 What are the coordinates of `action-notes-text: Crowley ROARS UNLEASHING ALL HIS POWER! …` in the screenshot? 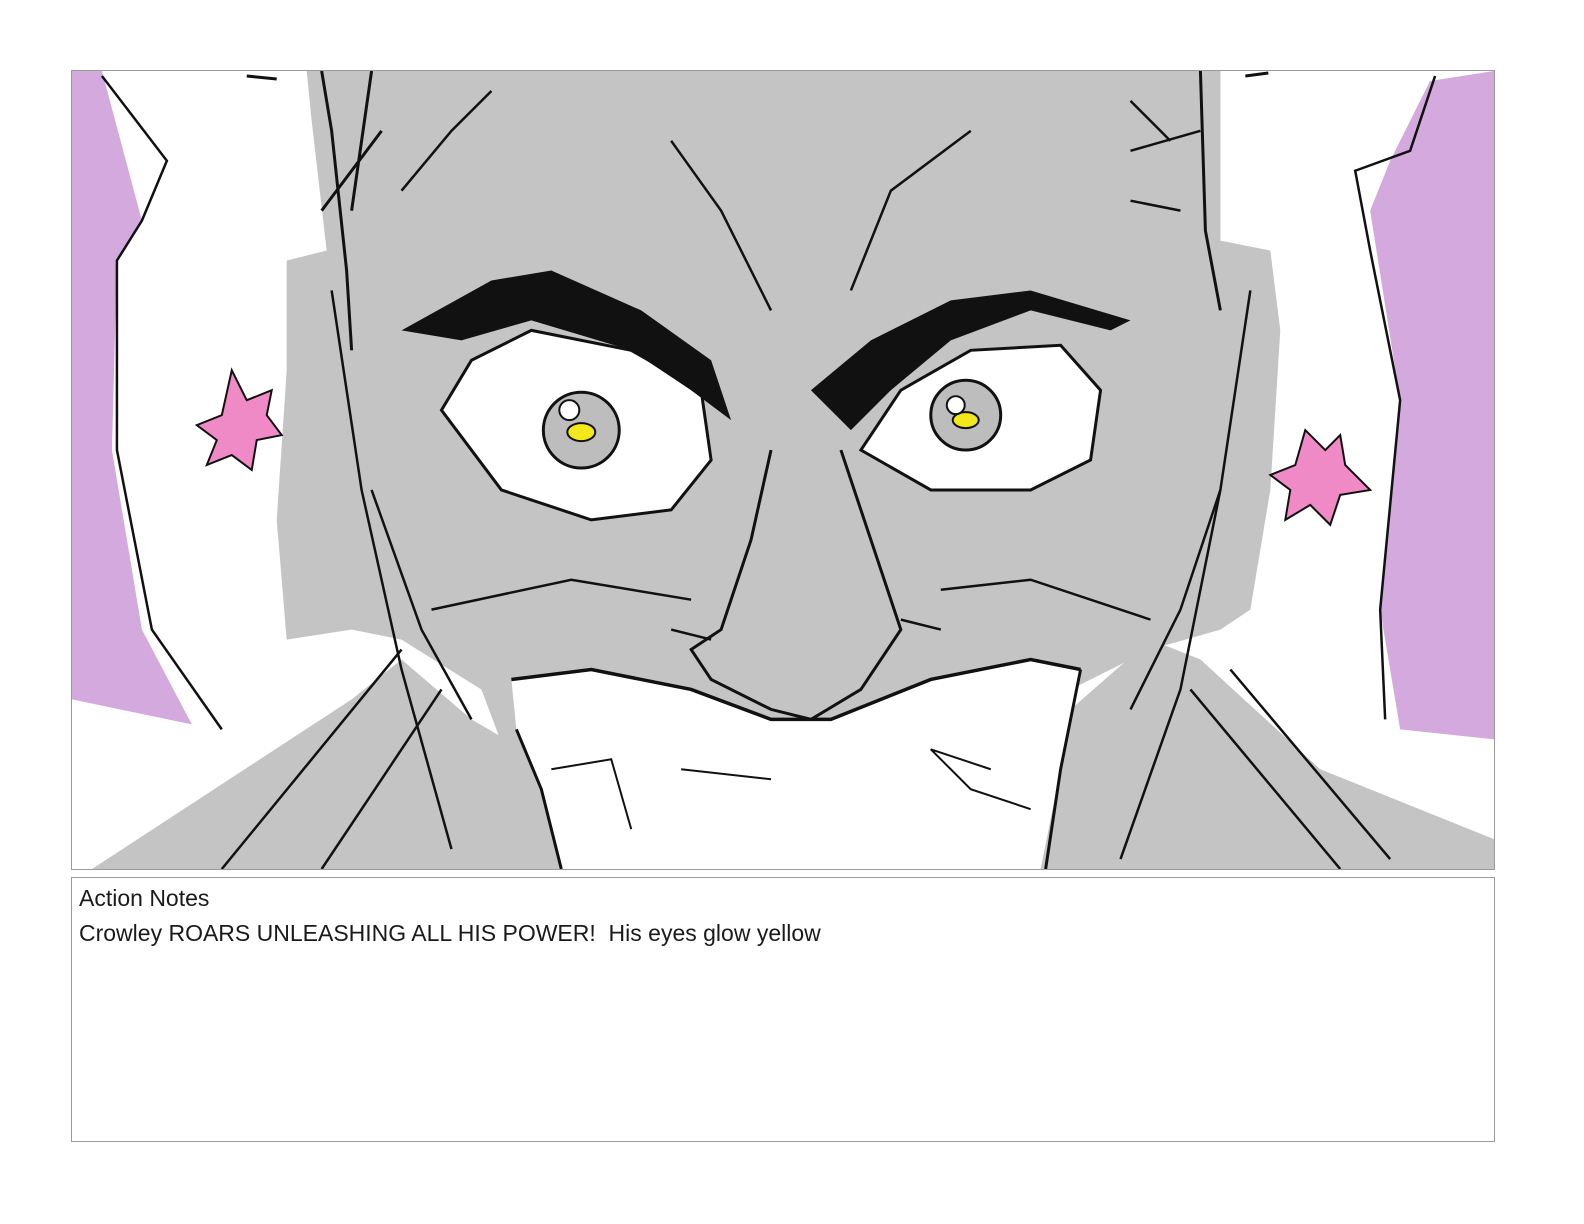 It's located at (450, 933).